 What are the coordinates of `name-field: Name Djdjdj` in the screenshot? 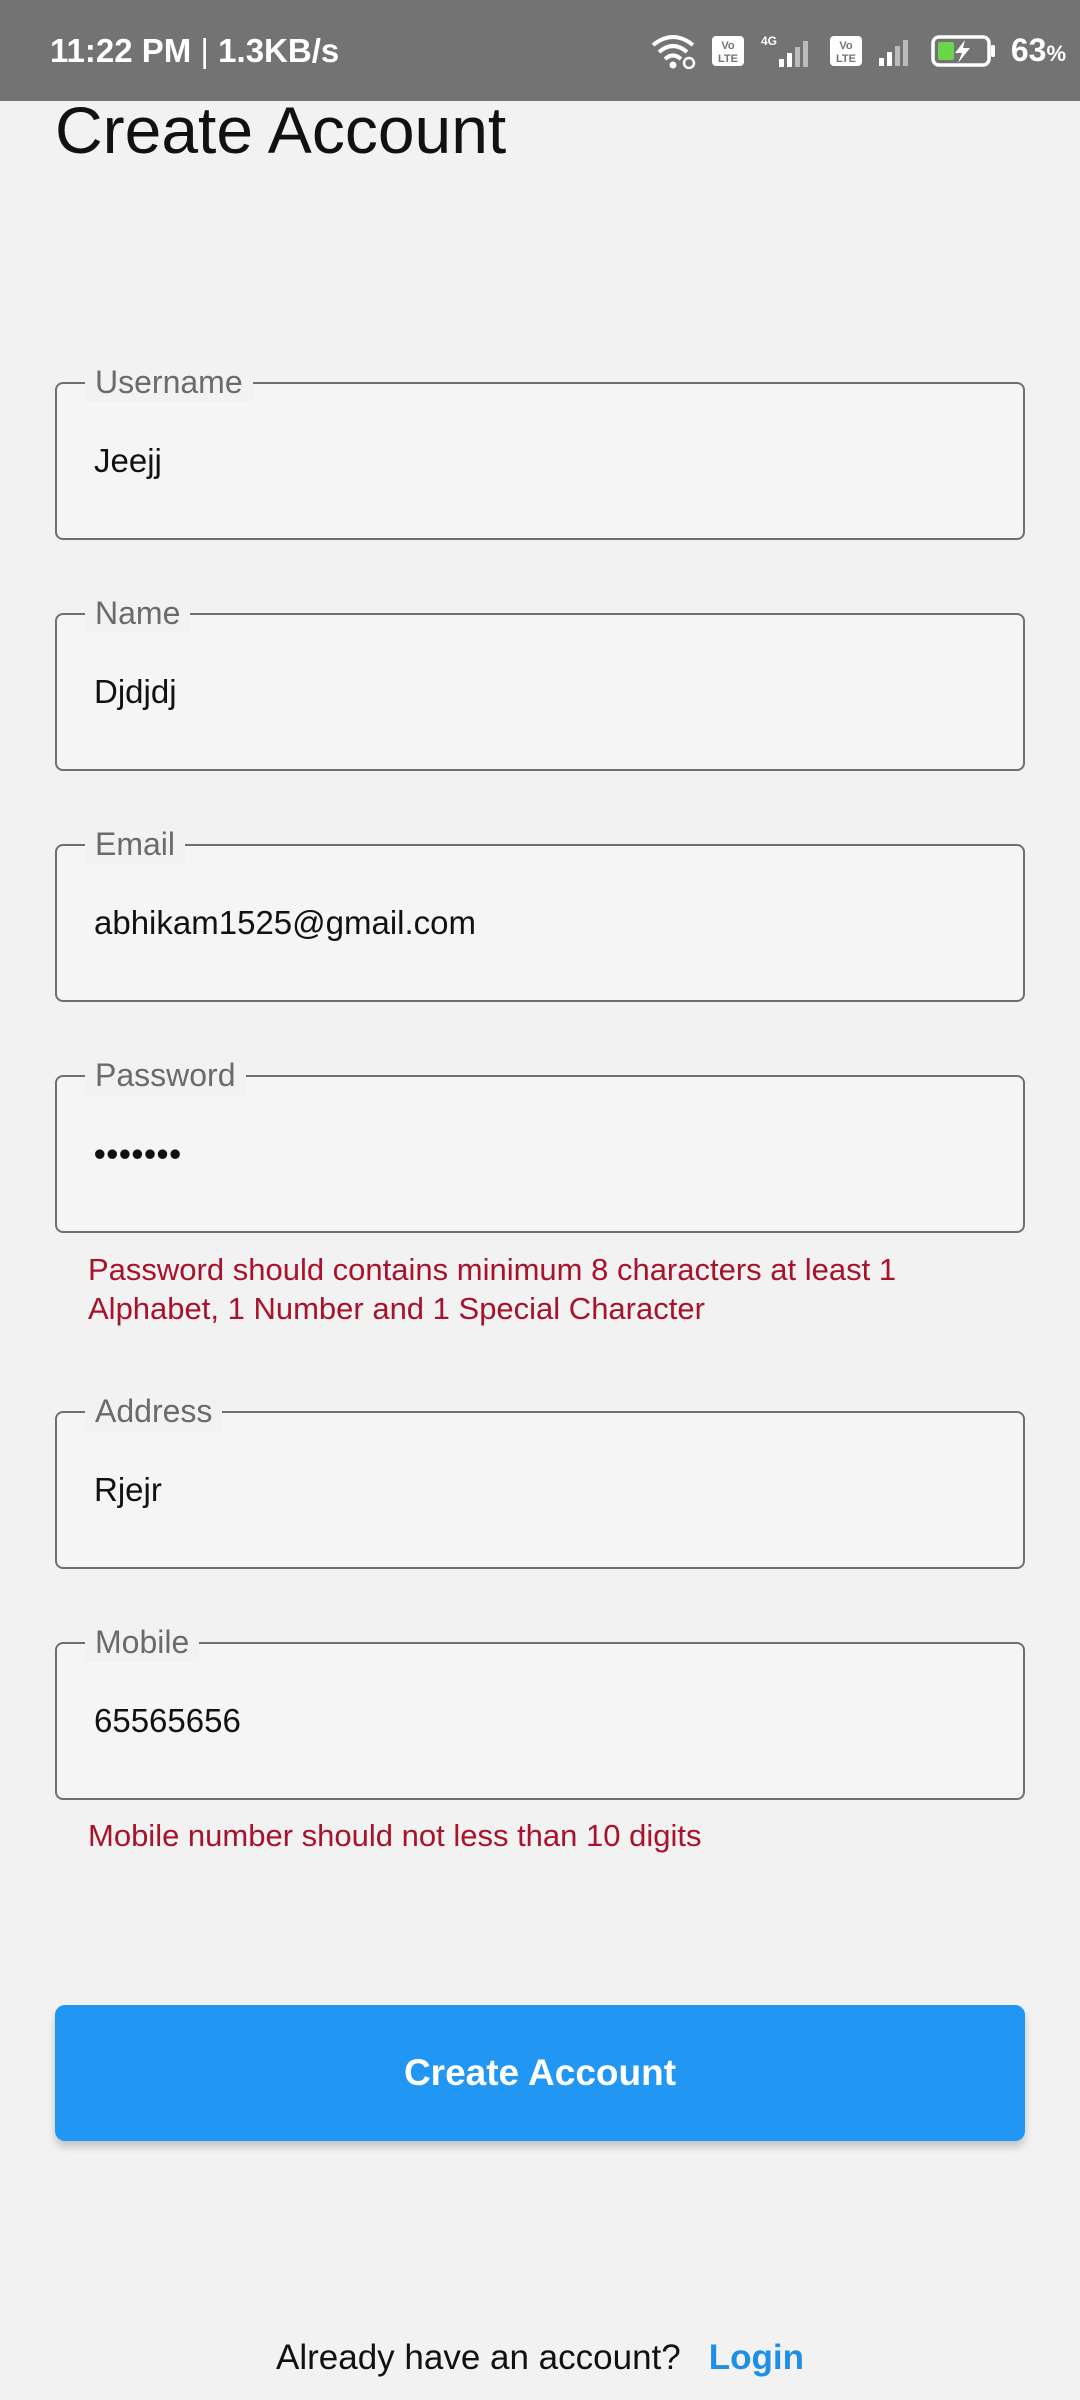 It's located at (540, 682).